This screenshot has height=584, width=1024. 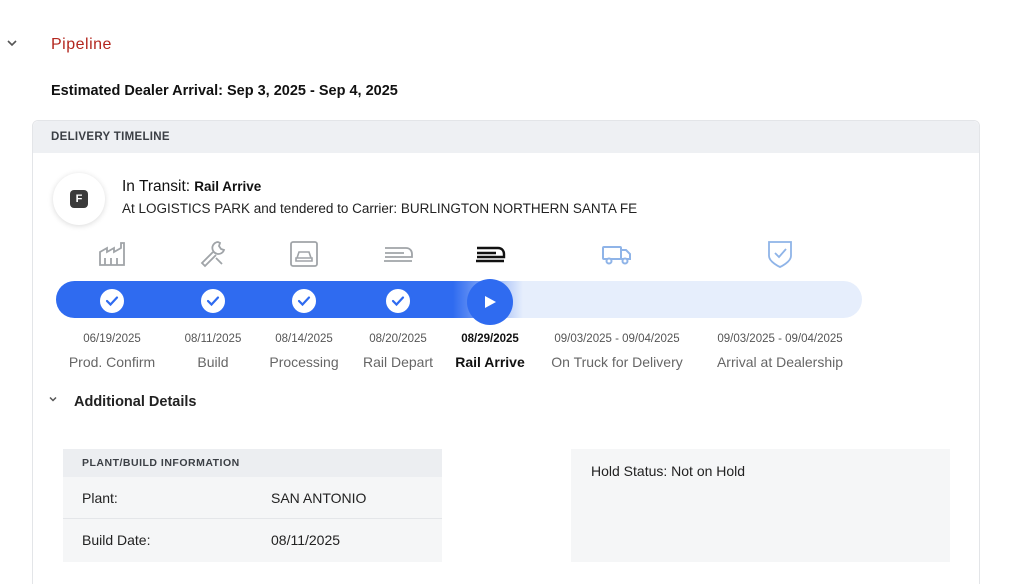 I want to click on status-value: Rail Arrive, so click(x=228, y=186).